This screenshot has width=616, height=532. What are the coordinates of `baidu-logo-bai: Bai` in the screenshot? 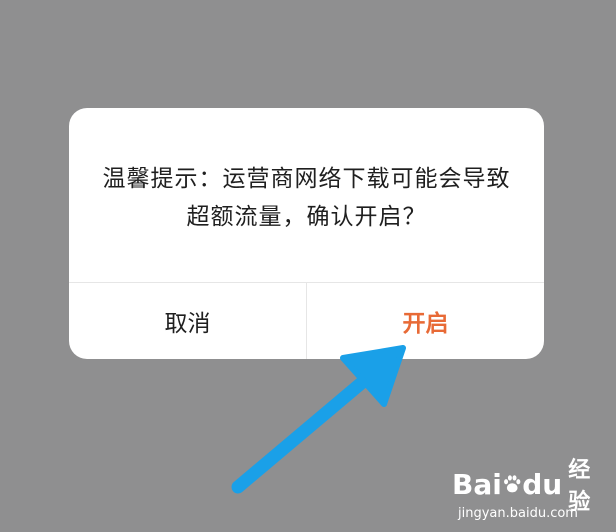 It's located at (477, 484).